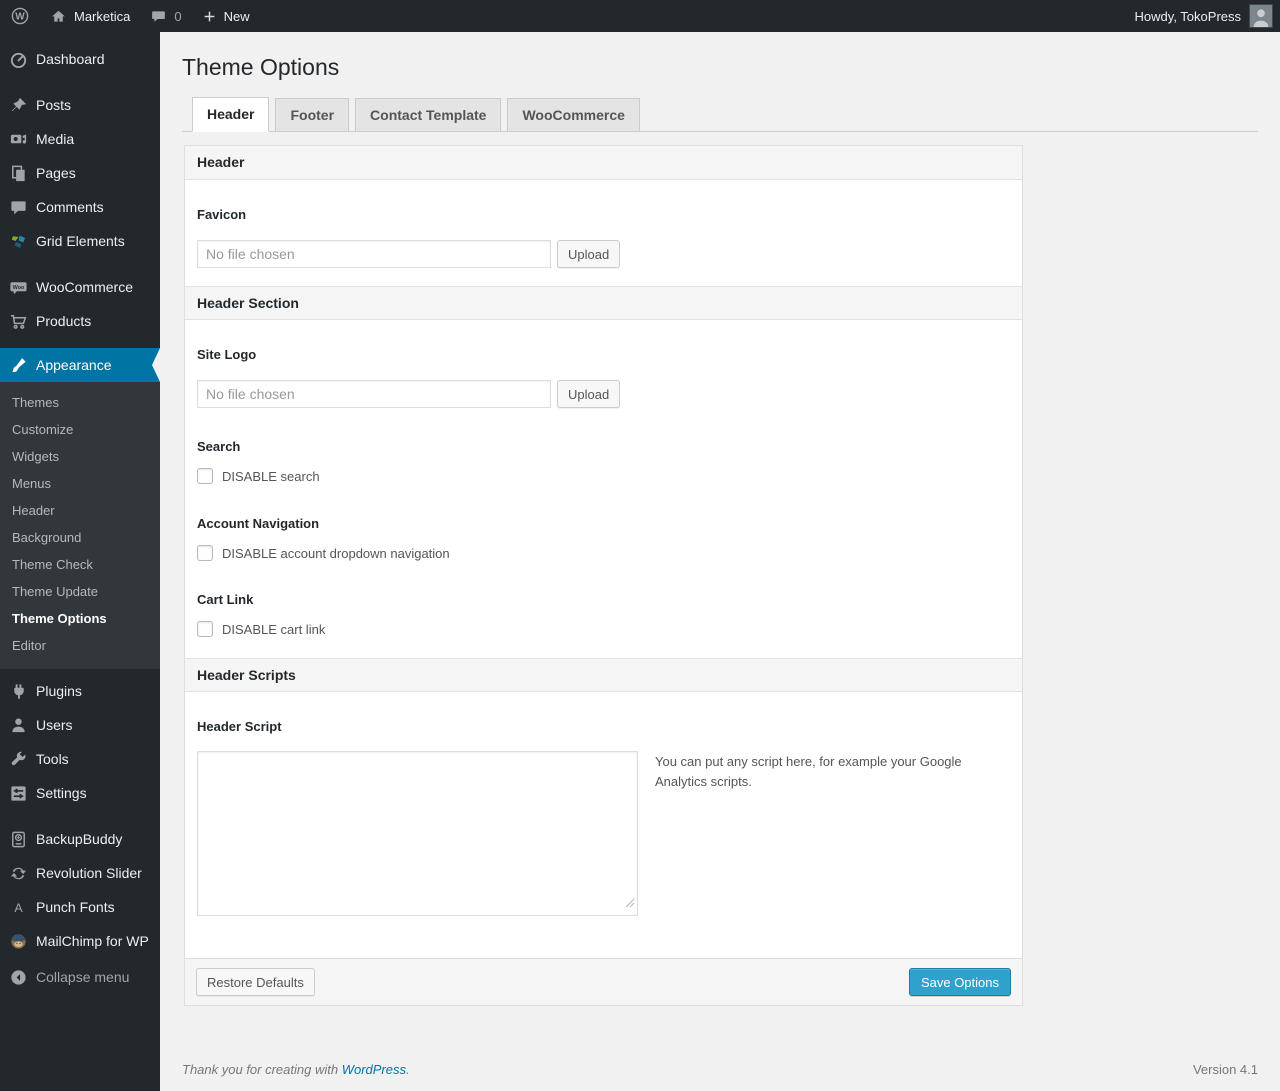 The image size is (1280, 1091). Describe the element at coordinates (80, 759) in the screenshot. I see `sidebar-item-tools: Tools` at that location.